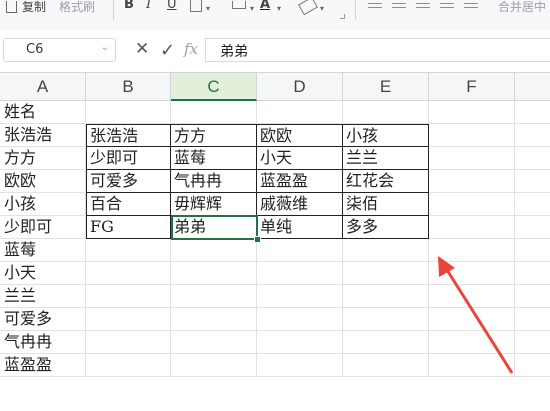 The image size is (550, 411). Describe the element at coordinates (167, 50) in the screenshot. I see `confirm-edit-icon: ✓` at that location.